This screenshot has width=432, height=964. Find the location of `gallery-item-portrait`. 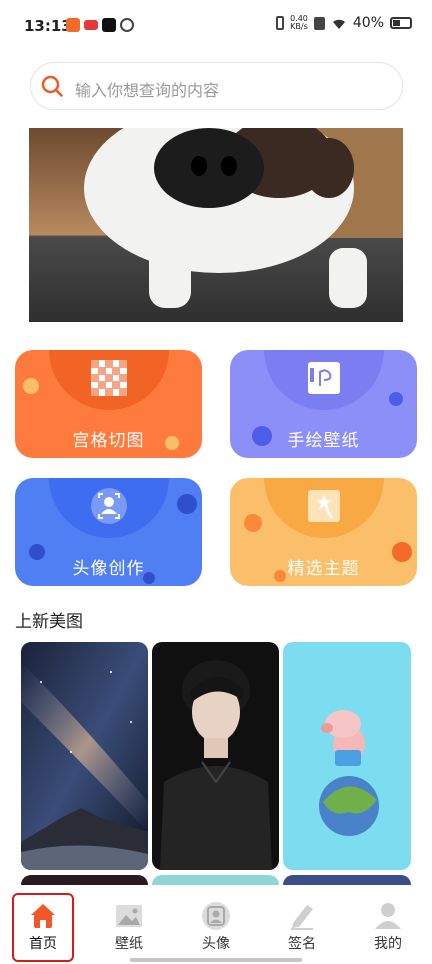

gallery-item-portrait is located at coordinates (215, 756).